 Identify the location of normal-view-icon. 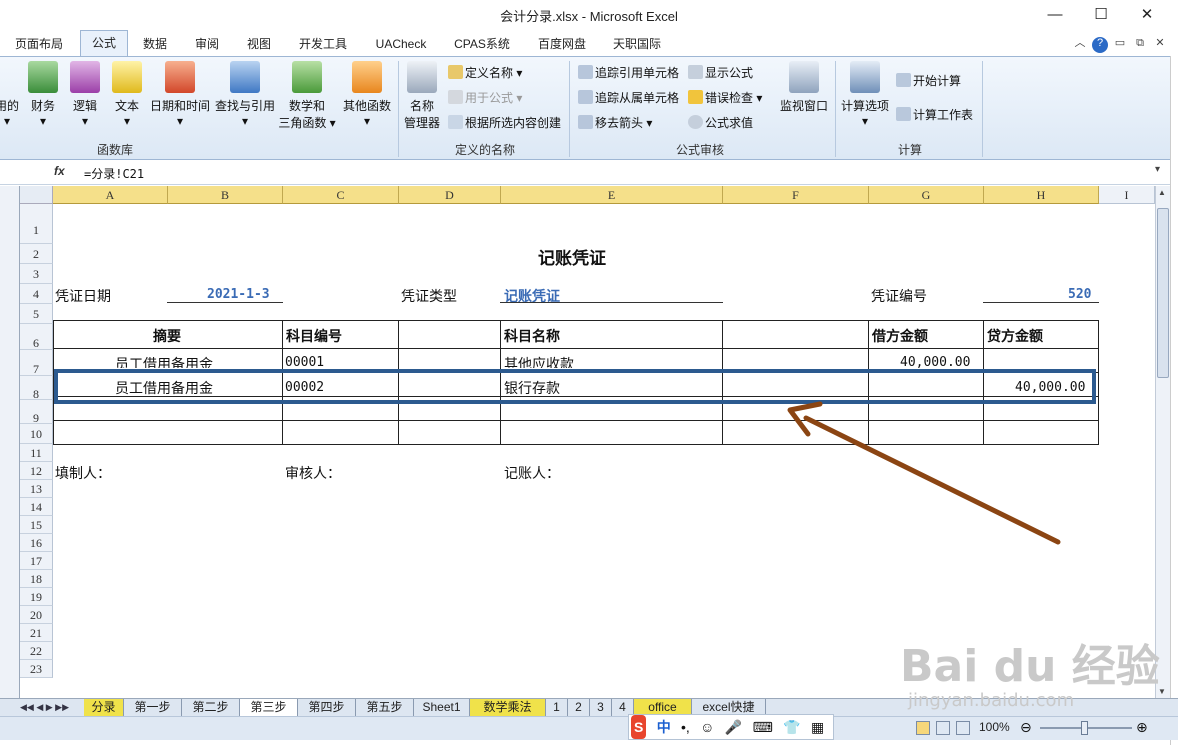
(923, 728).